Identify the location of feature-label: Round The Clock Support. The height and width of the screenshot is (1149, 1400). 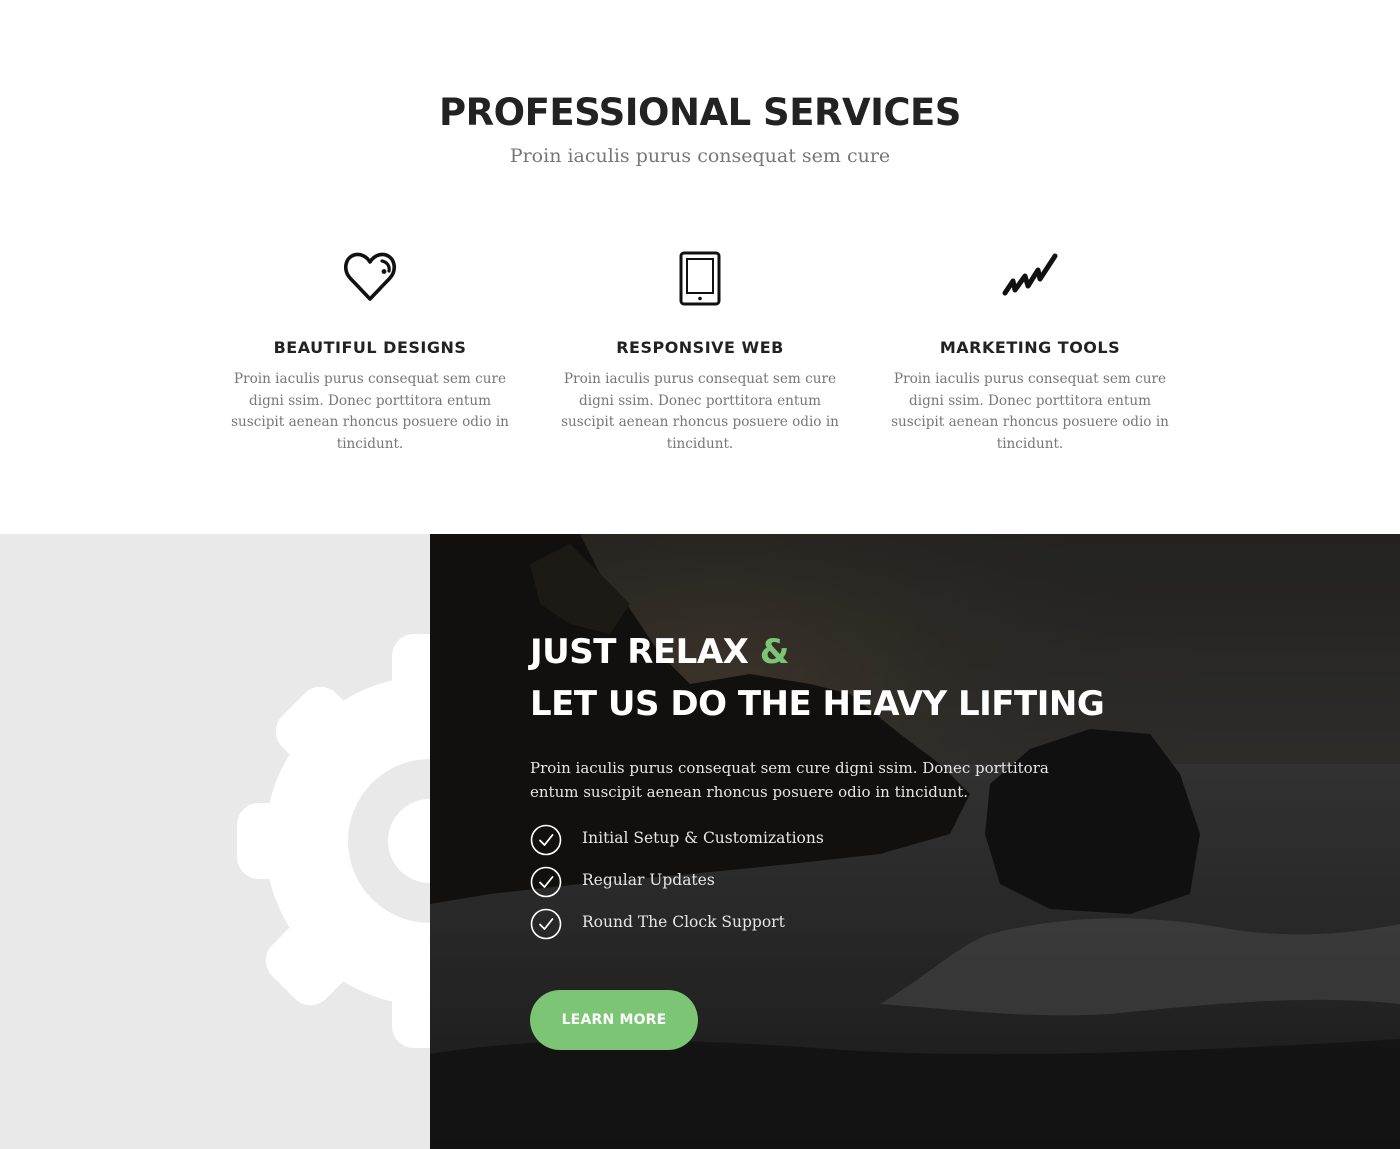
(683, 922).